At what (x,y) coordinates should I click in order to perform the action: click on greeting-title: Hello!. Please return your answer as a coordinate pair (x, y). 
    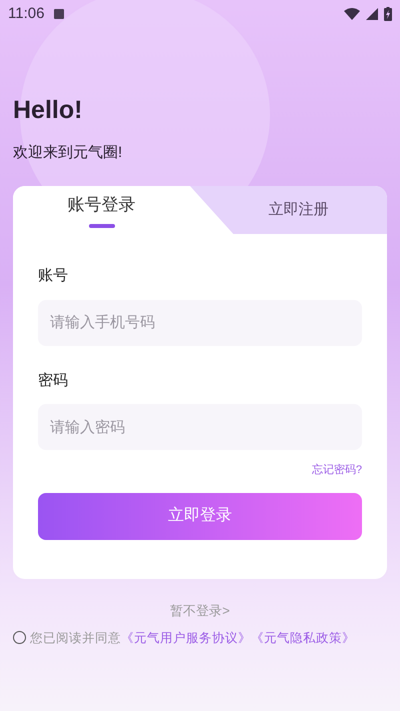
    Looking at the image, I should click on (48, 110).